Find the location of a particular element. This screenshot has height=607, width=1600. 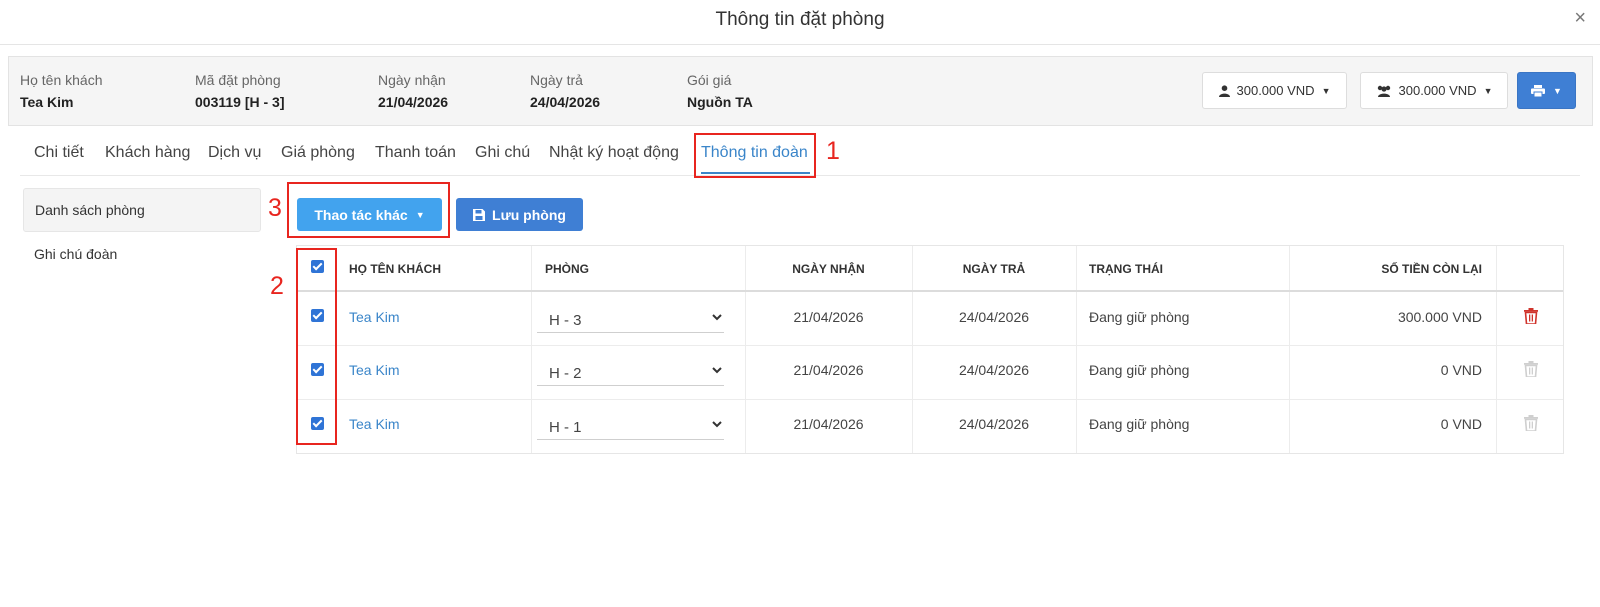

info-checkout: Ngày trả 24/04/2026 is located at coordinates (565, 91).